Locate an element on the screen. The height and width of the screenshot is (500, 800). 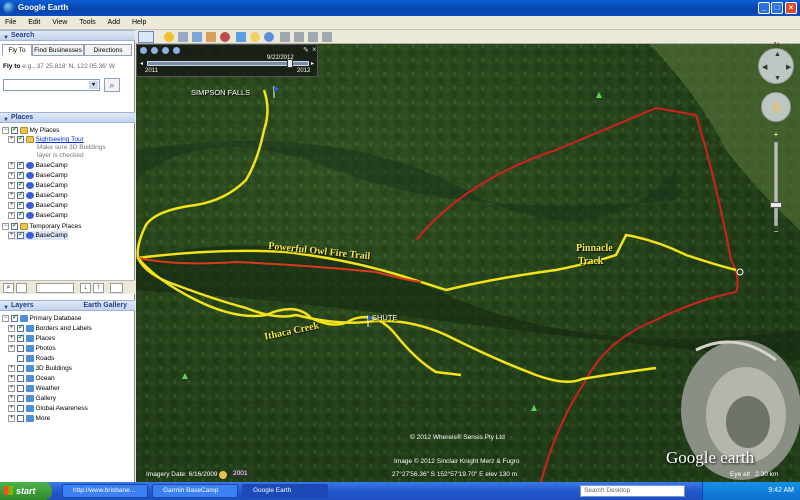
tree-basecamp-2: + BaseCamp is located at coordinates (38, 175).